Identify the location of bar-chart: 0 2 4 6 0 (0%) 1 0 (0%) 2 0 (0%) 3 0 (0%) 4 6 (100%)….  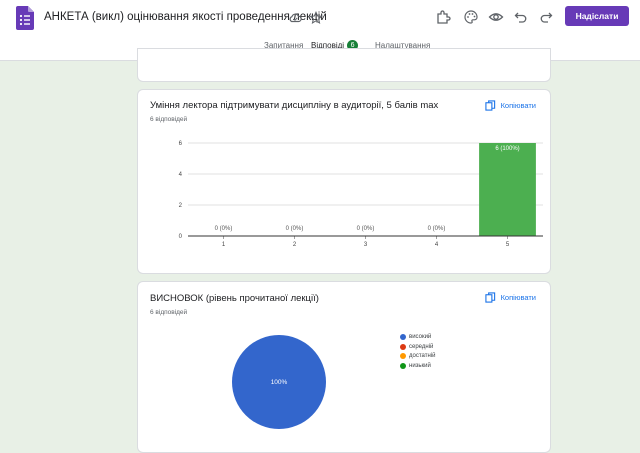
(361, 194).